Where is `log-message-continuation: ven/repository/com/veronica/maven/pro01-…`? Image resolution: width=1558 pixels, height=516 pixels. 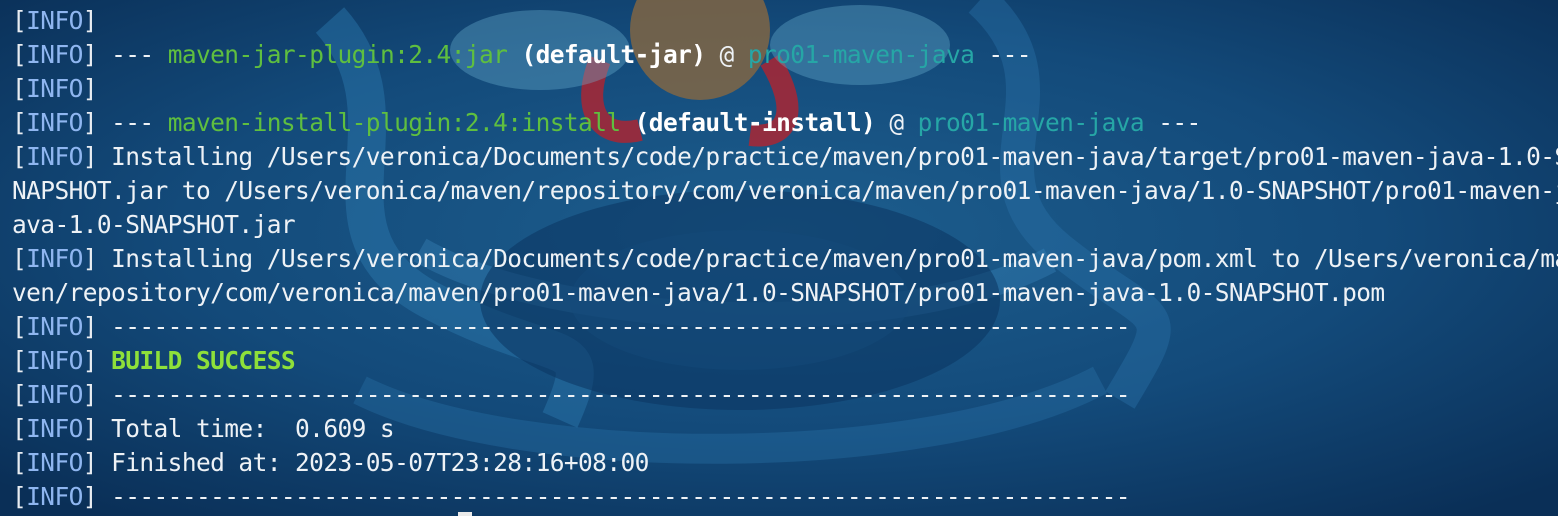 log-message-continuation: ven/repository/com/veronica/maven/pro01-… is located at coordinates (698, 292).